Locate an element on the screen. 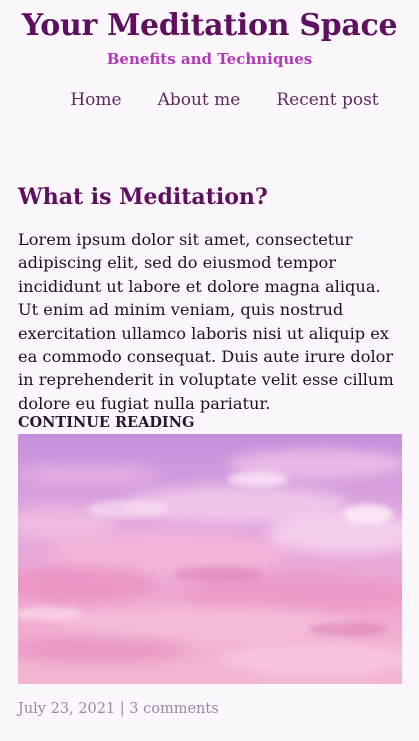 This screenshot has width=419, height=741. main-nav: Home About me Recent post is located at coordinates (209, 100).